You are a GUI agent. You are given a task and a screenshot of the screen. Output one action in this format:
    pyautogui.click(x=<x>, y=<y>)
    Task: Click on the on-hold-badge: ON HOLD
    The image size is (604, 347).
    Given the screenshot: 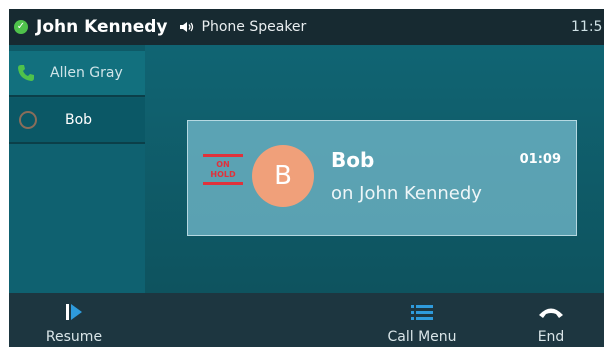 What is the action you would take?
    pyautogui.click(x=223, y=173)
    